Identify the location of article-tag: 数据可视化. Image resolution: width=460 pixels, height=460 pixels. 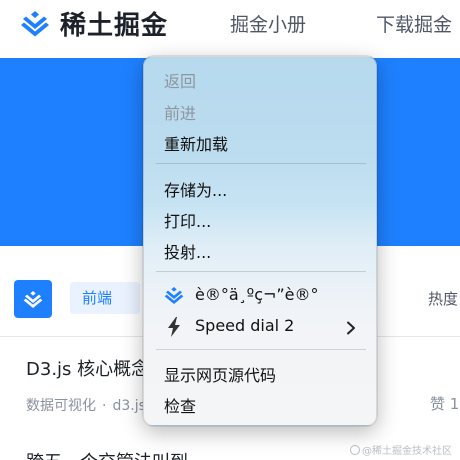
(61, 406).